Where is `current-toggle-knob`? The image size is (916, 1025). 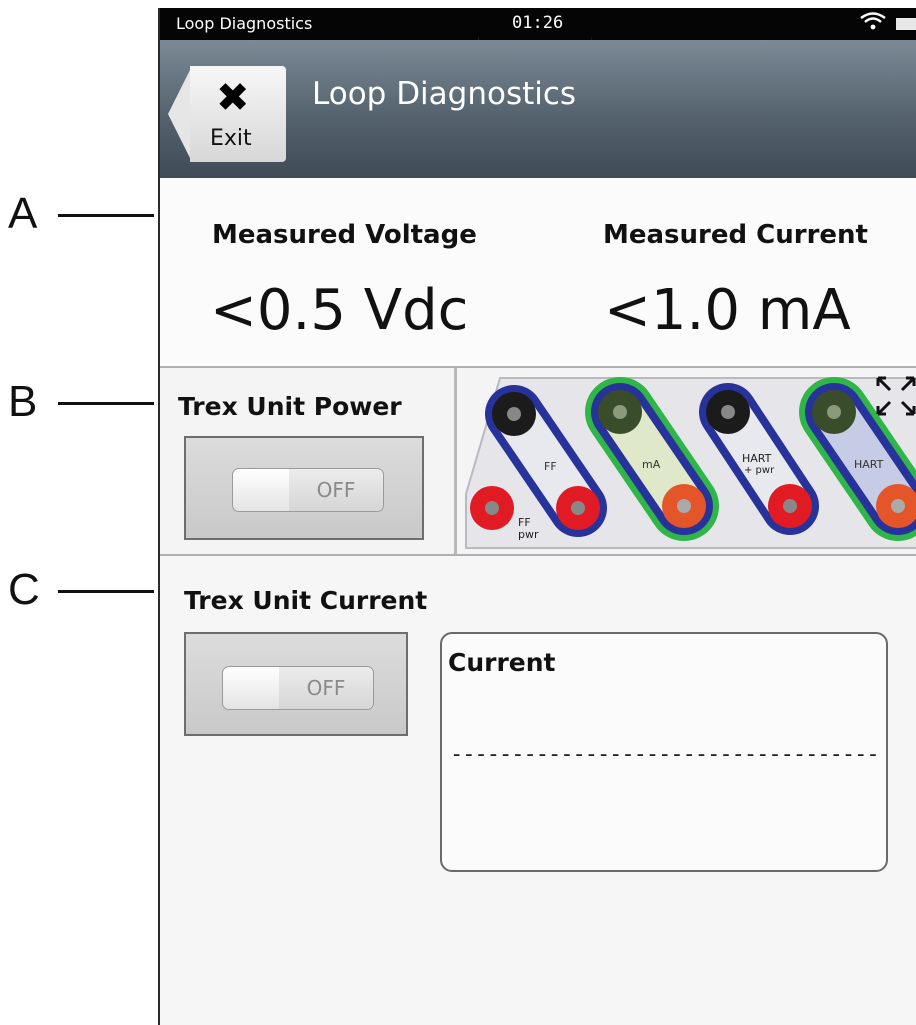
current-toggle-knob is located at coordinates (251, 688).